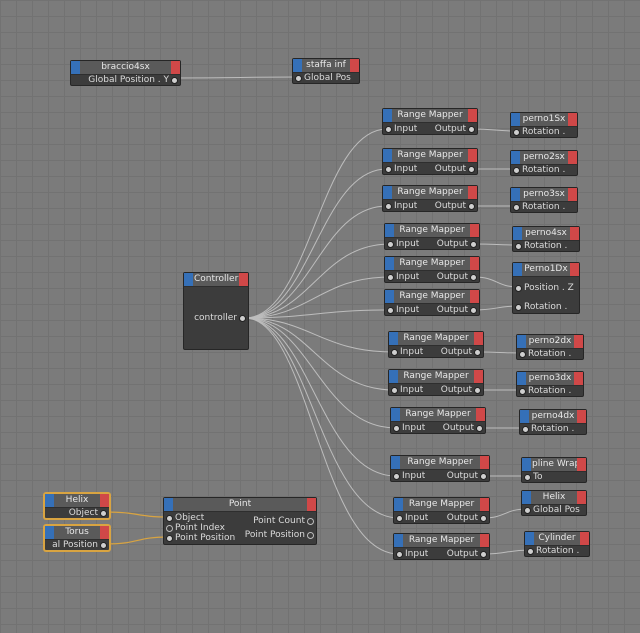  I want to click on node-perno3dx: perno3dx Rotation ., so click(550, 384).